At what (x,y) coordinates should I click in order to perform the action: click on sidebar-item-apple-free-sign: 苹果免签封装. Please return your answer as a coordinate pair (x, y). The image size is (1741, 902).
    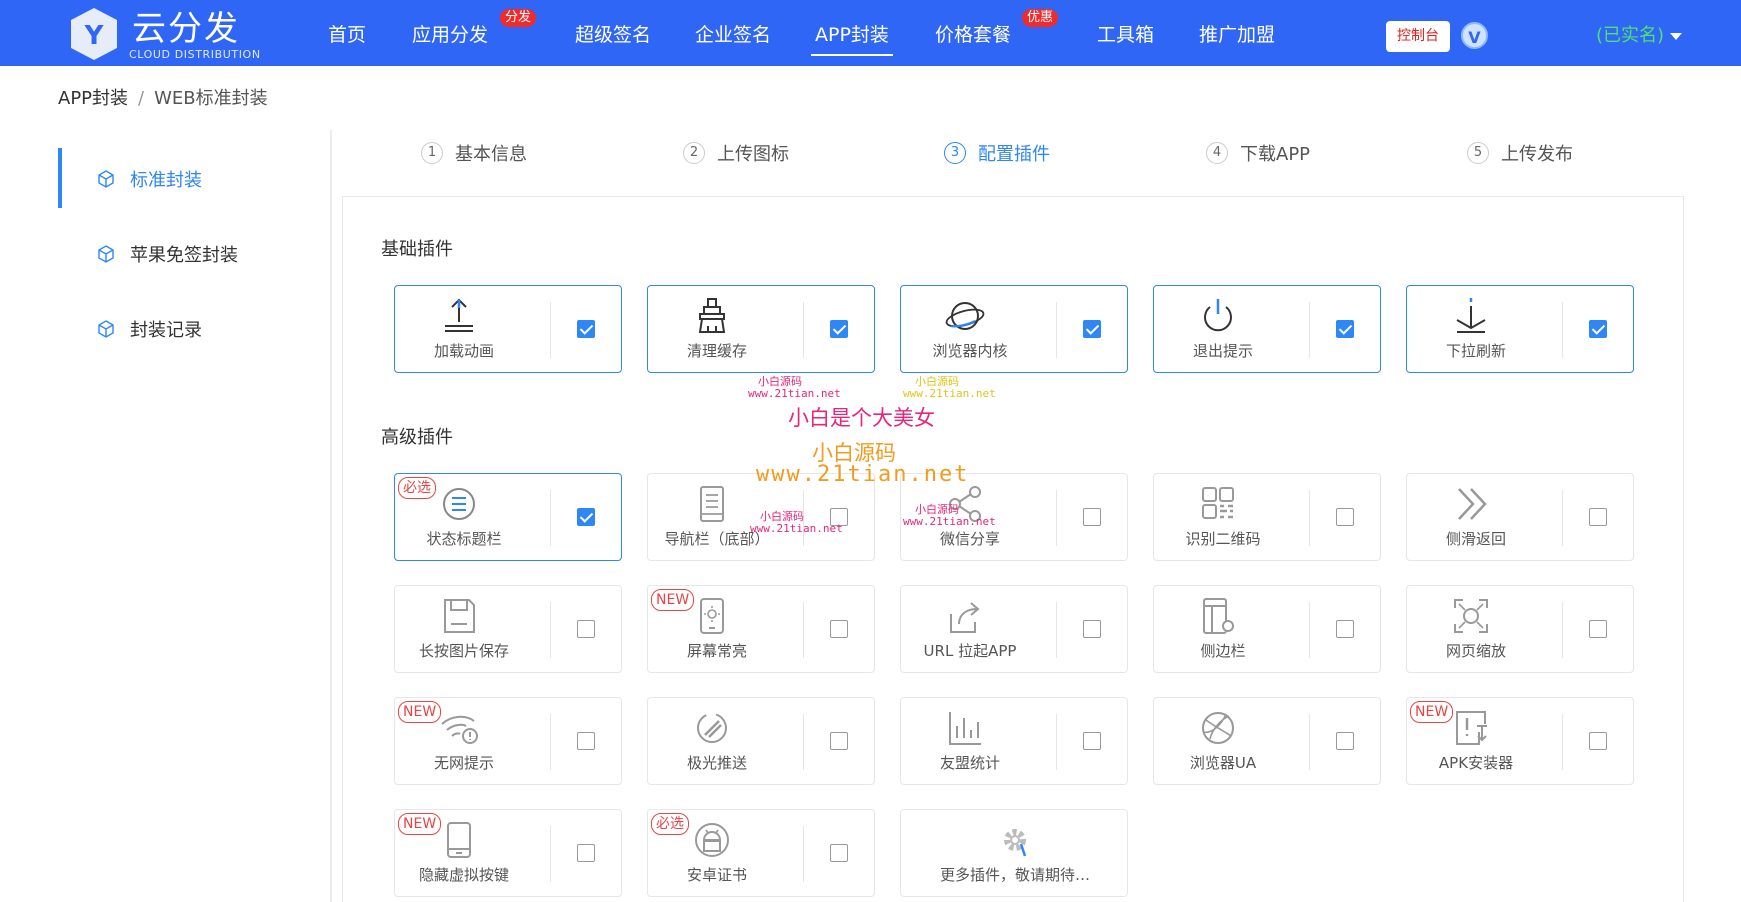
    Looking at the image, I should click on (188, 253).